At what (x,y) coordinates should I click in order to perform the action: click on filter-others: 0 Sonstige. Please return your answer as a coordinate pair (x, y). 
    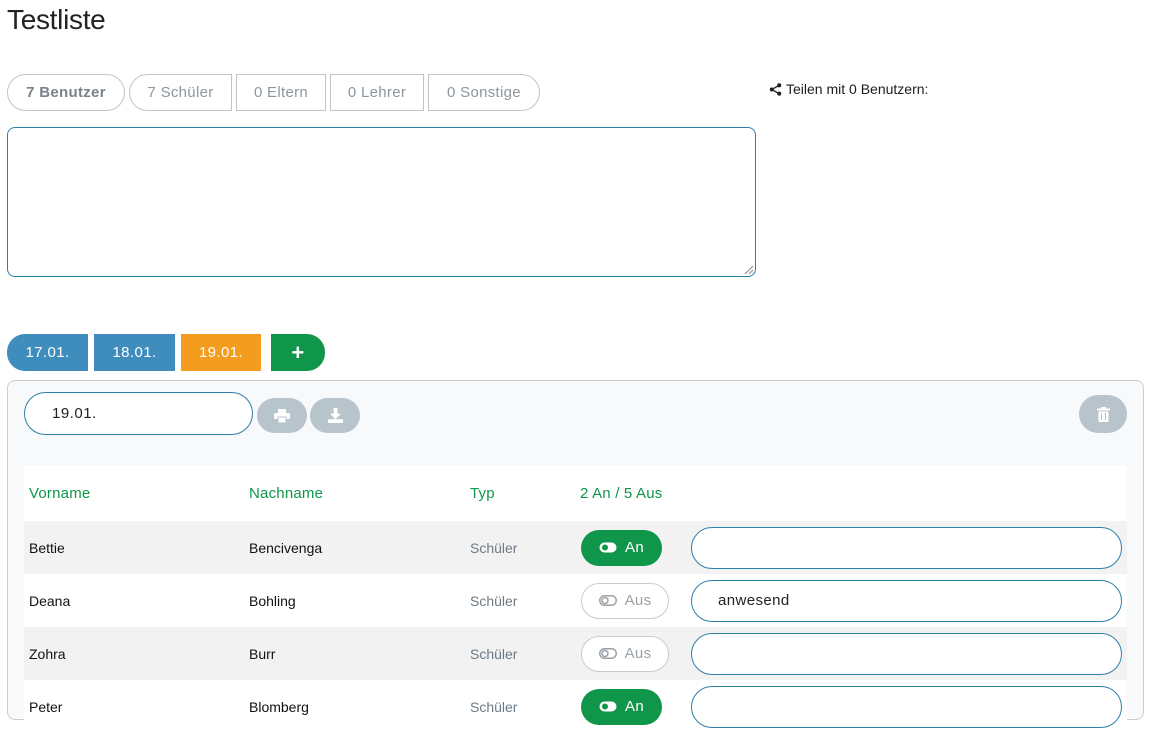
    Looking at the image, I should click on (484, 92).